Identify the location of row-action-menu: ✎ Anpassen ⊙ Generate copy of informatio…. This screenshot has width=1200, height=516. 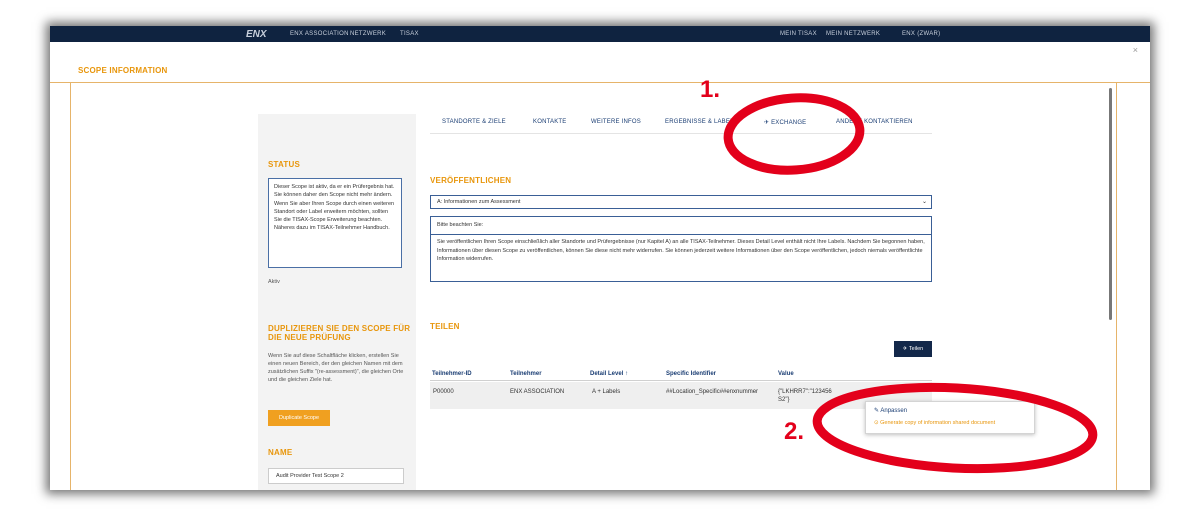
(950, 417).